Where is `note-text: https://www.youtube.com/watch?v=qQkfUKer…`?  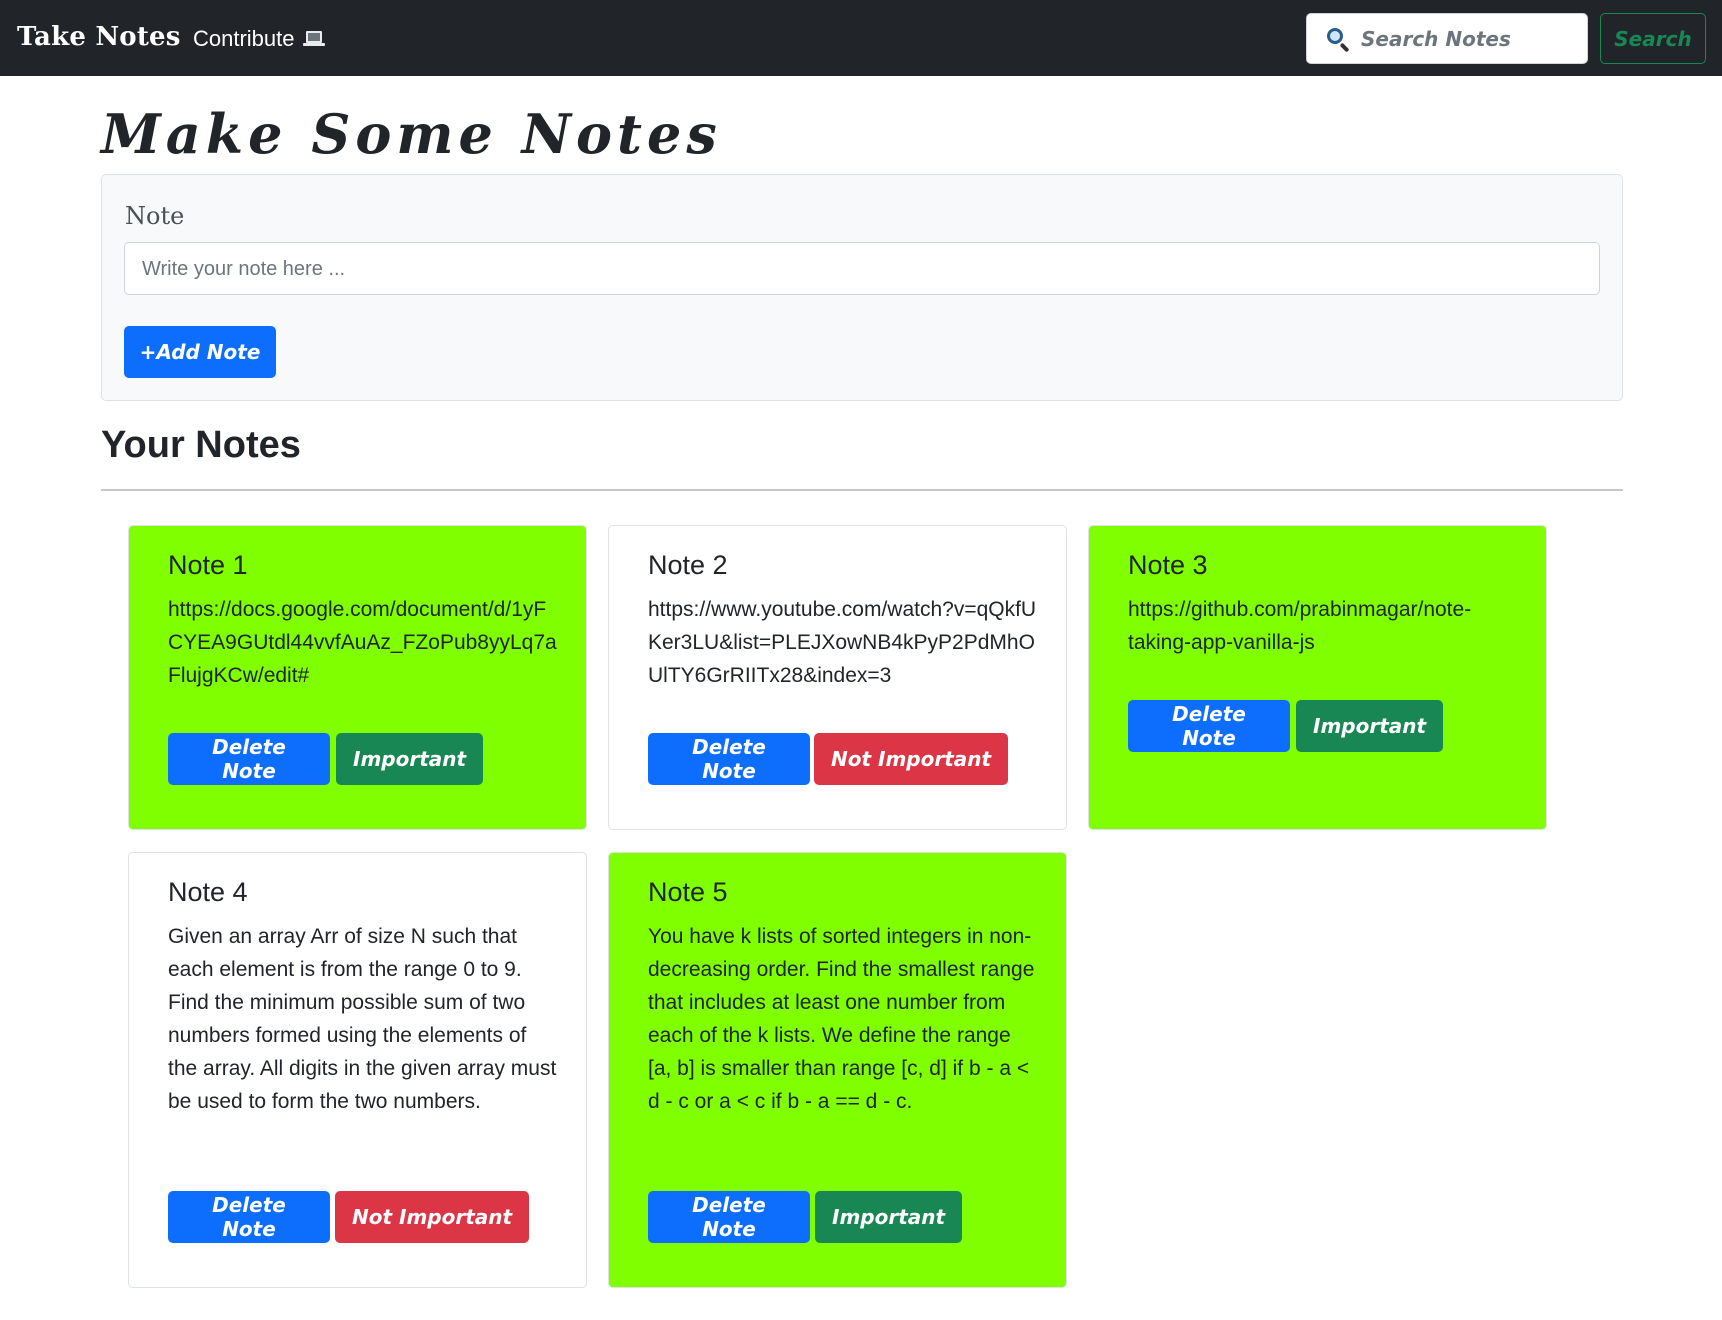
note-text: https://www.youtube.com/watch?v=qQkfUKer… is located at coordinates (842, 642).